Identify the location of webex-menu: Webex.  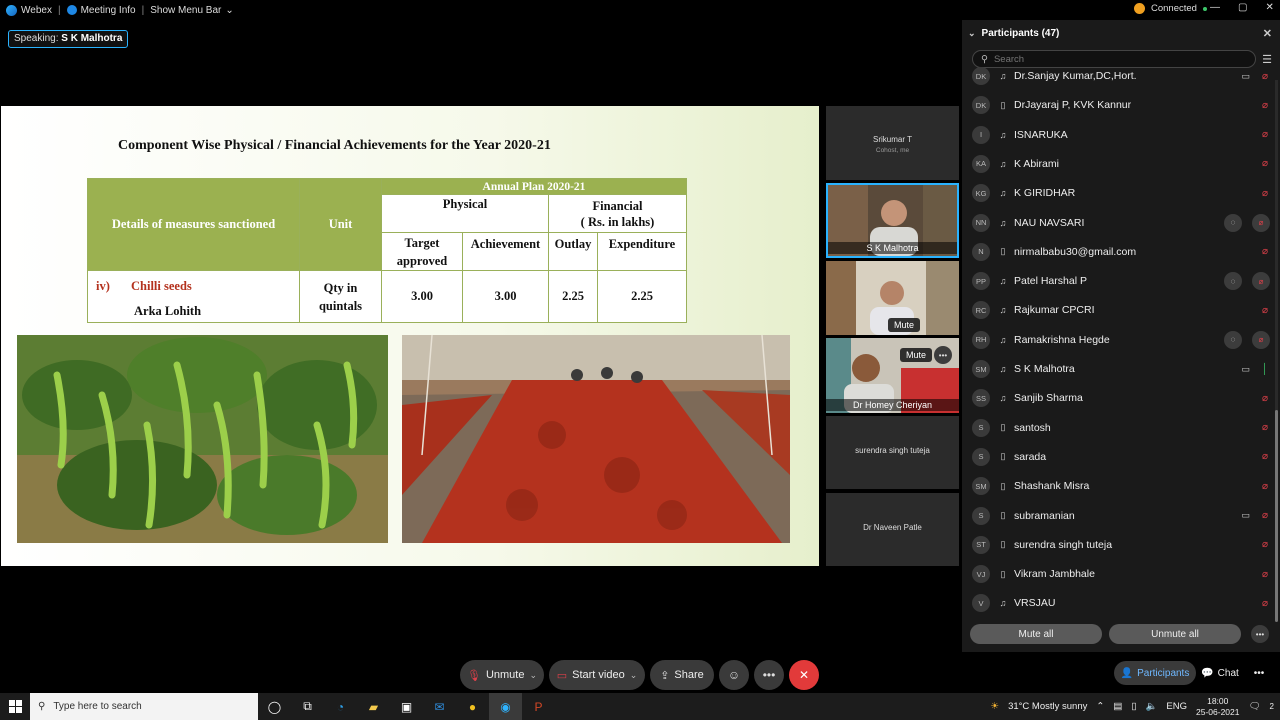
(29, 10).